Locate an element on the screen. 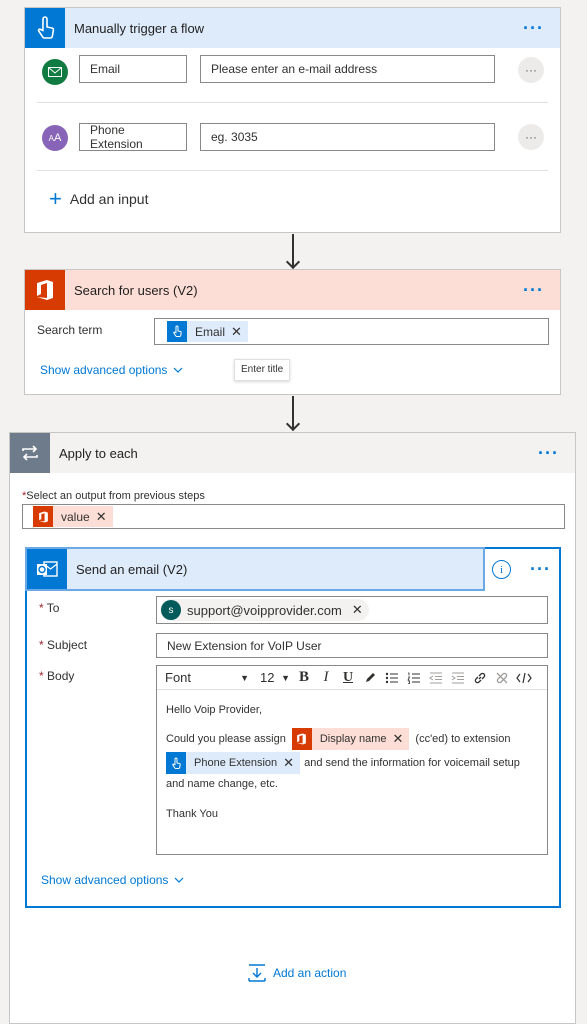  apply-title: Apply to each is located at coordinates (98, 453).